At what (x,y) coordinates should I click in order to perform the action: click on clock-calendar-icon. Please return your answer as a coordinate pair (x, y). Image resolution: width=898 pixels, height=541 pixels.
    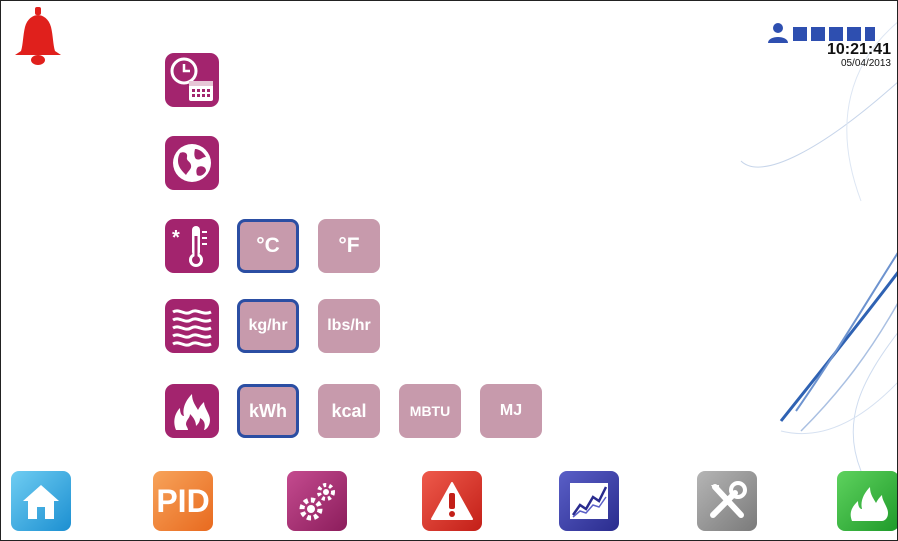
    Looking at the image, I should click on (191, 79).